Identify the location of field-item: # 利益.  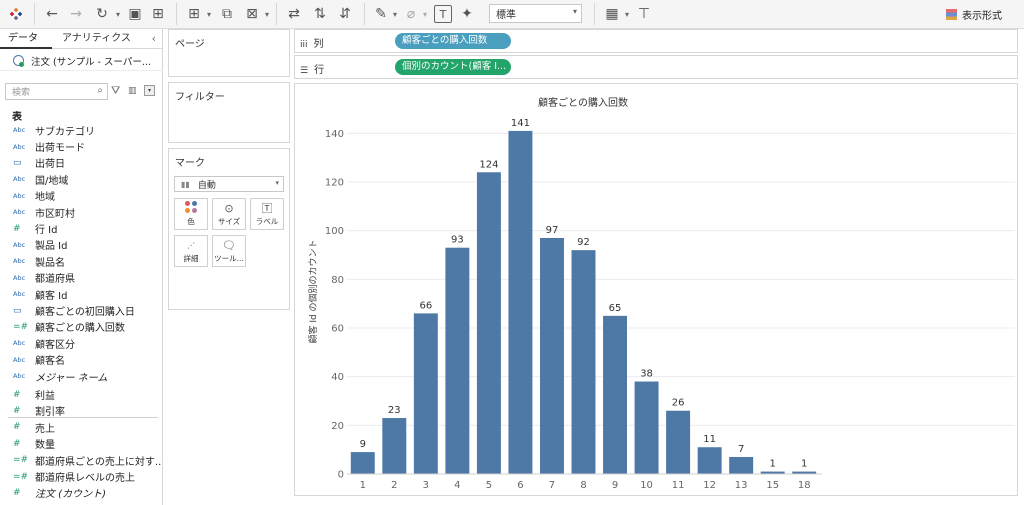
(81, 394).